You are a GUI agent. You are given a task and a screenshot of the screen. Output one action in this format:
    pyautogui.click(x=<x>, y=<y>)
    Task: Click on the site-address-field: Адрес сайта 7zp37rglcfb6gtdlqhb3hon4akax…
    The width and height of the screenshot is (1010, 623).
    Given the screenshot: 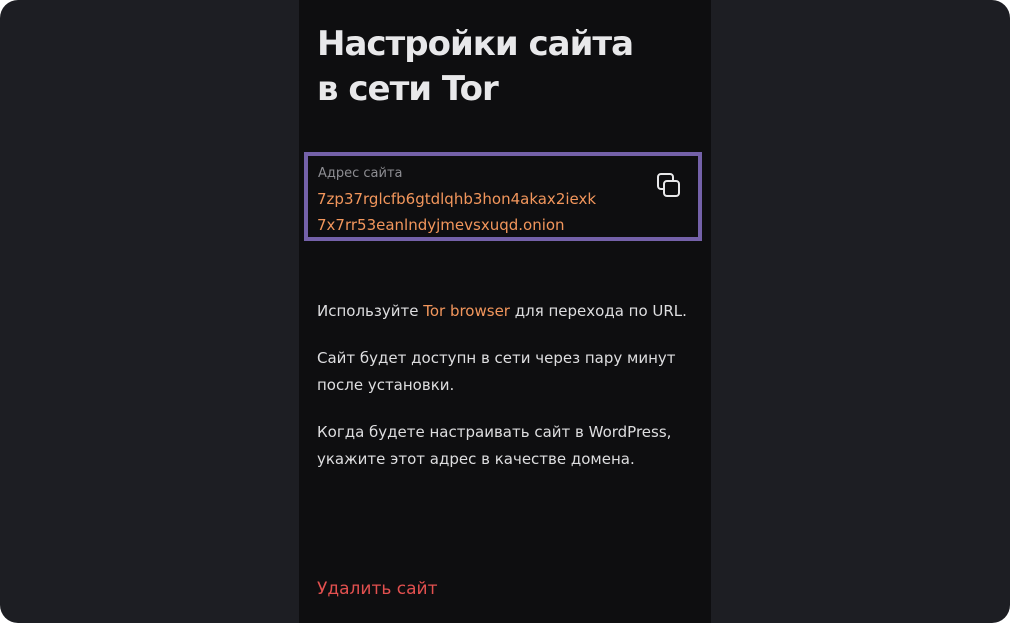 What is the action you would take?
    pyautogui.click(x=503, y=196)
    